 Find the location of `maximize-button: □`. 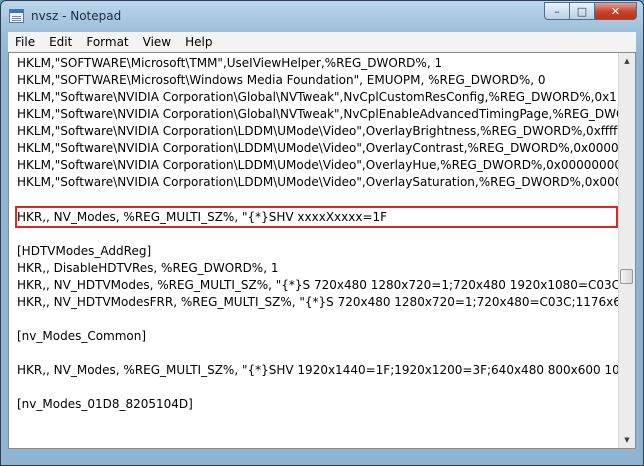

maximize-button: □ is located at coordinates (582, 11).